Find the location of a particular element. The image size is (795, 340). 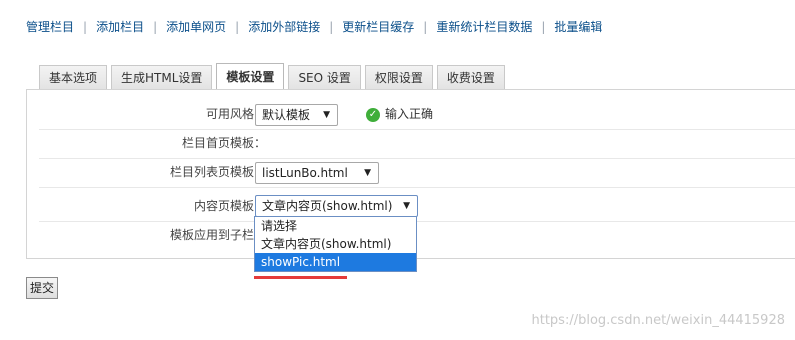

row-content-template: 内容页模板： 文章内容页(show.html) ▼ is located at coordinates (417, 207).